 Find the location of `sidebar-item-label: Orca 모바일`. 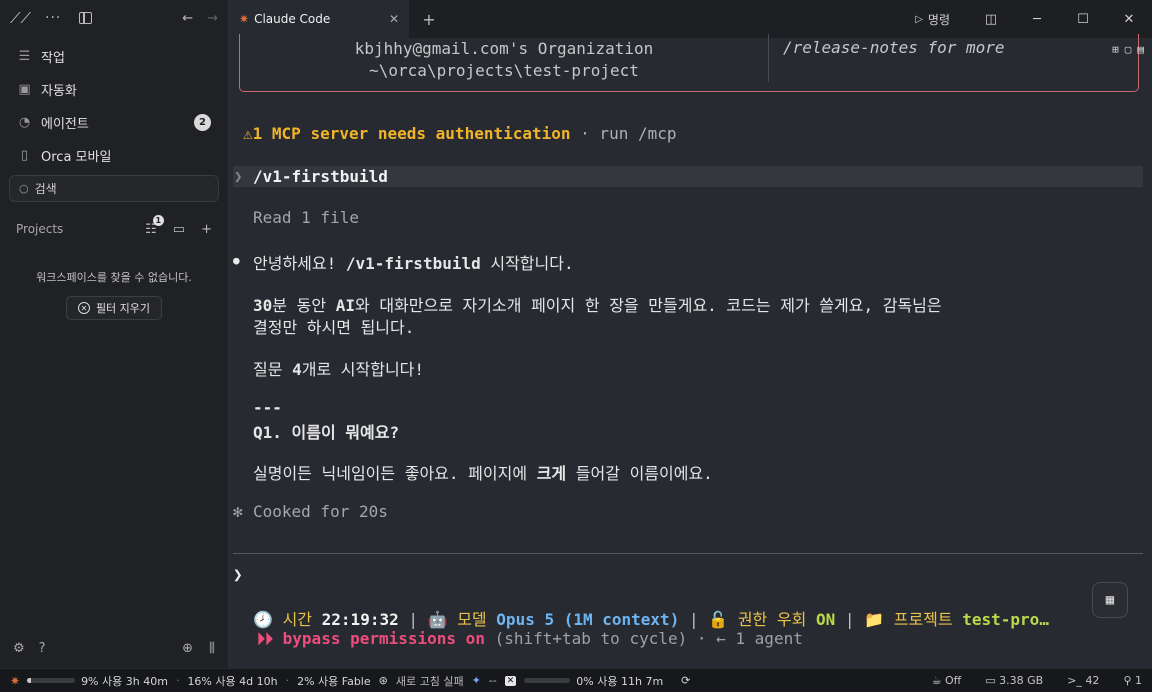

sidebar-item-label: Orca 모바일 is located at coordinates (76, 157).